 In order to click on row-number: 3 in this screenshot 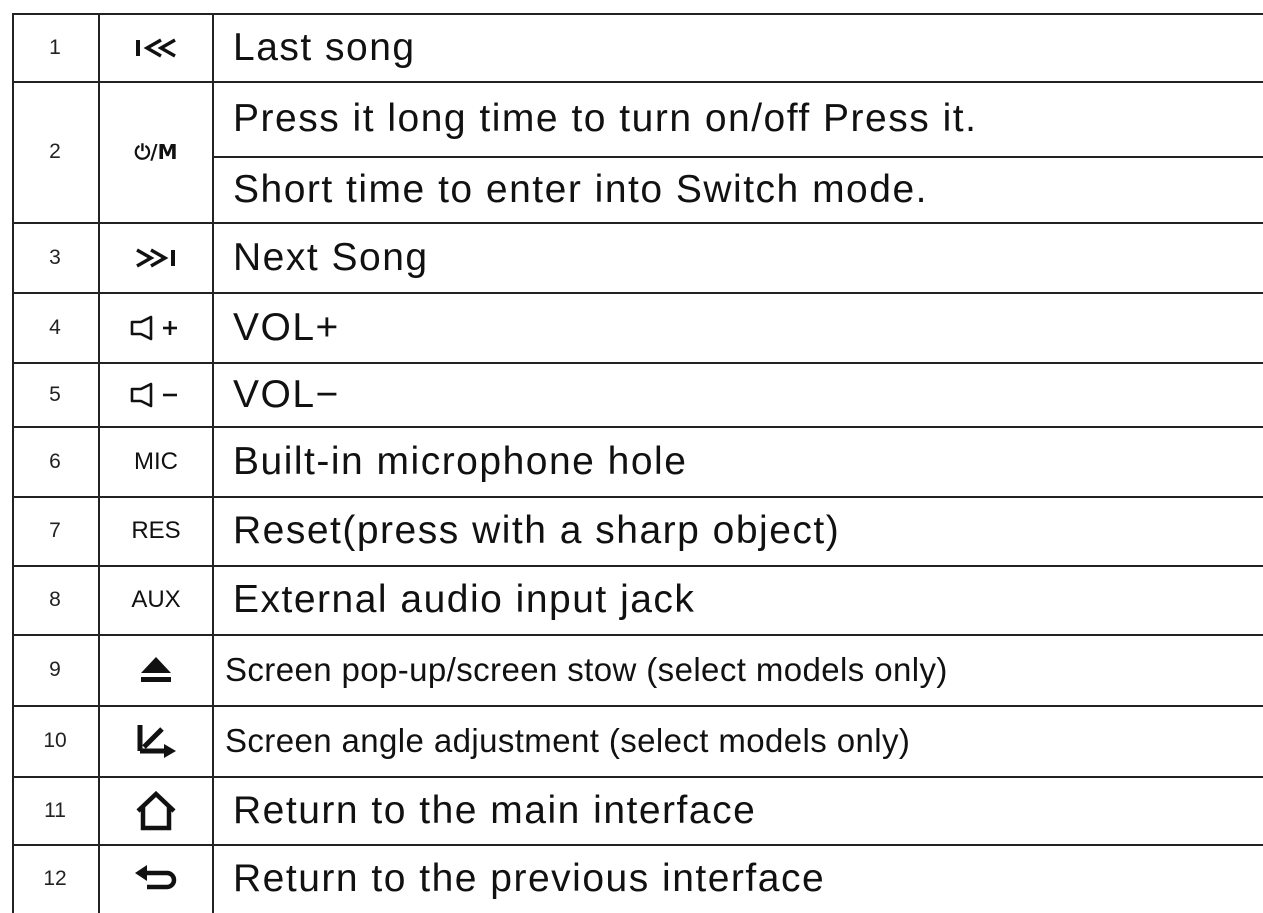, I will do `click(55, 257)`.